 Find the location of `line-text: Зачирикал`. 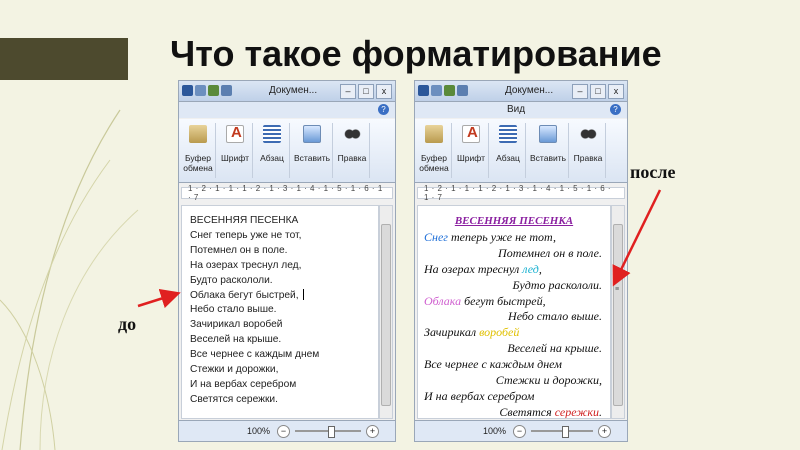

line-text: Зачирикал is located at coordinates (452, 332).